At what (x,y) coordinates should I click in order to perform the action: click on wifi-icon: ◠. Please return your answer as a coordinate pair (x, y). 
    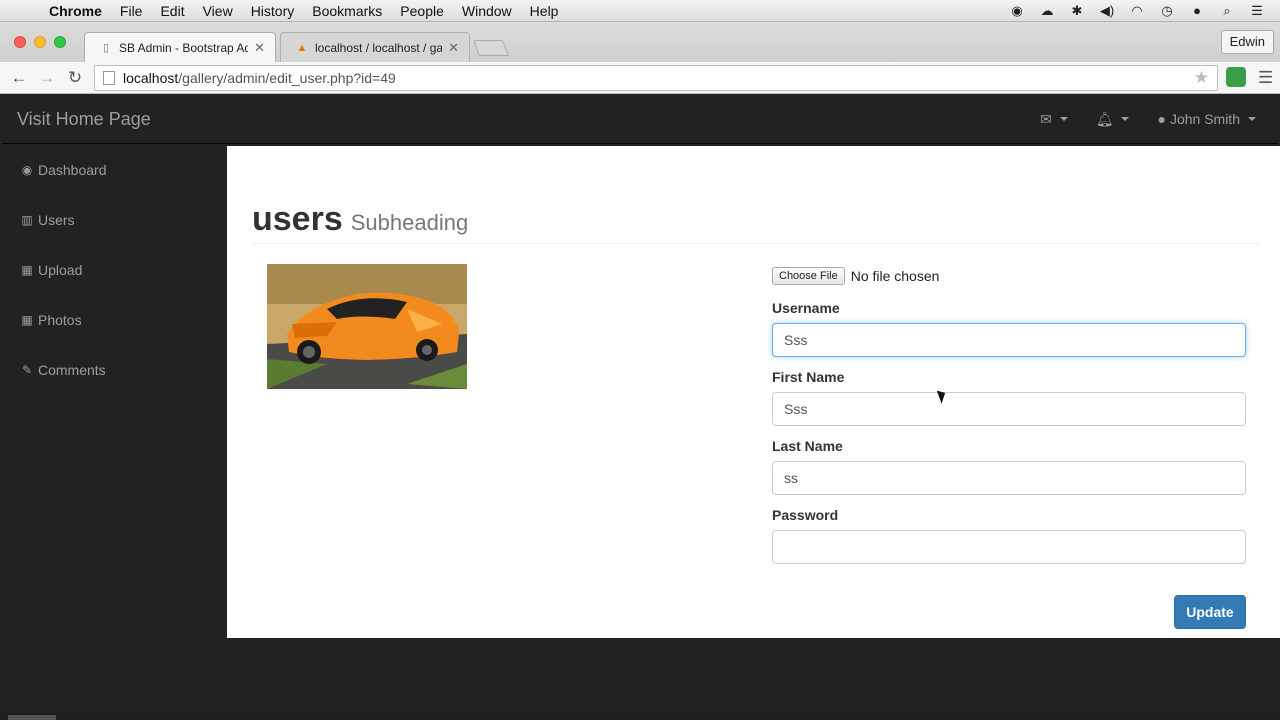
    Looking at the image, I should click on (1137, 11).